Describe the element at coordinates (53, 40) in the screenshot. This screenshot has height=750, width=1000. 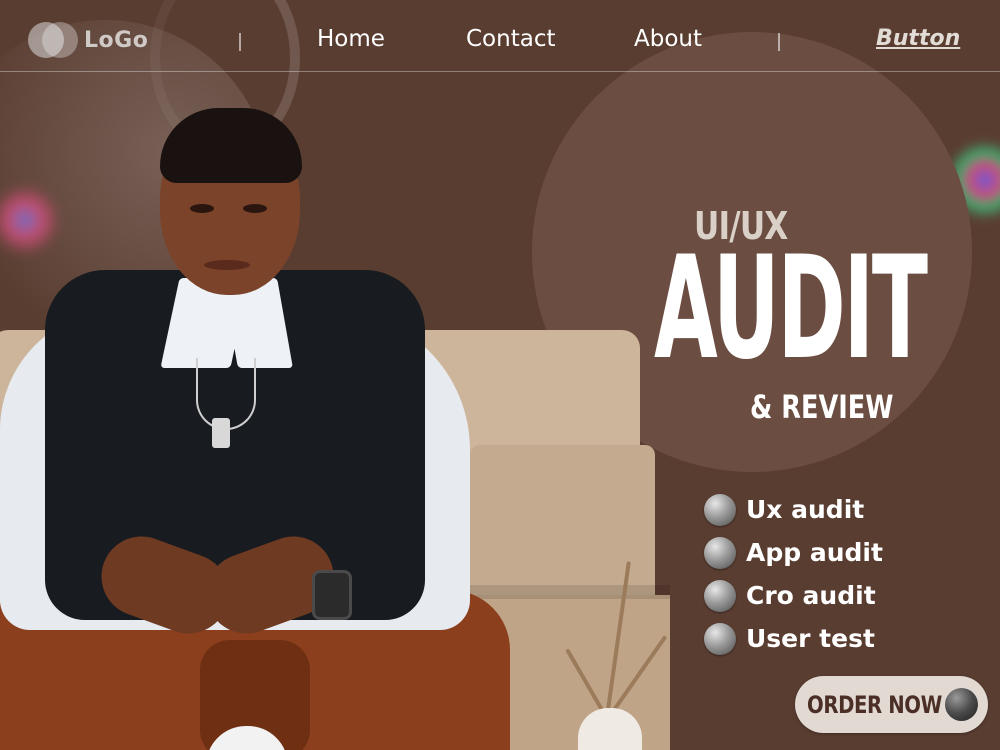
I see `logo-mark-icon` at that location.